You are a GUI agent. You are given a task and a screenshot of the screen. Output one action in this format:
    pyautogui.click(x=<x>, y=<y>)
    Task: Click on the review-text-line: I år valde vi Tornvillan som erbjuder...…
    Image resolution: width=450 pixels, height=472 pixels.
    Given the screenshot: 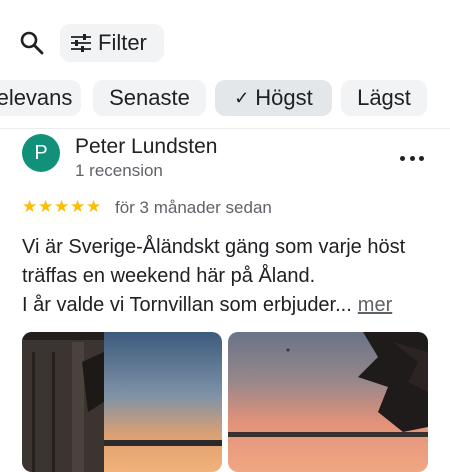 What is the action you would take?
    pyautogui.click(x=232, y=305)
    